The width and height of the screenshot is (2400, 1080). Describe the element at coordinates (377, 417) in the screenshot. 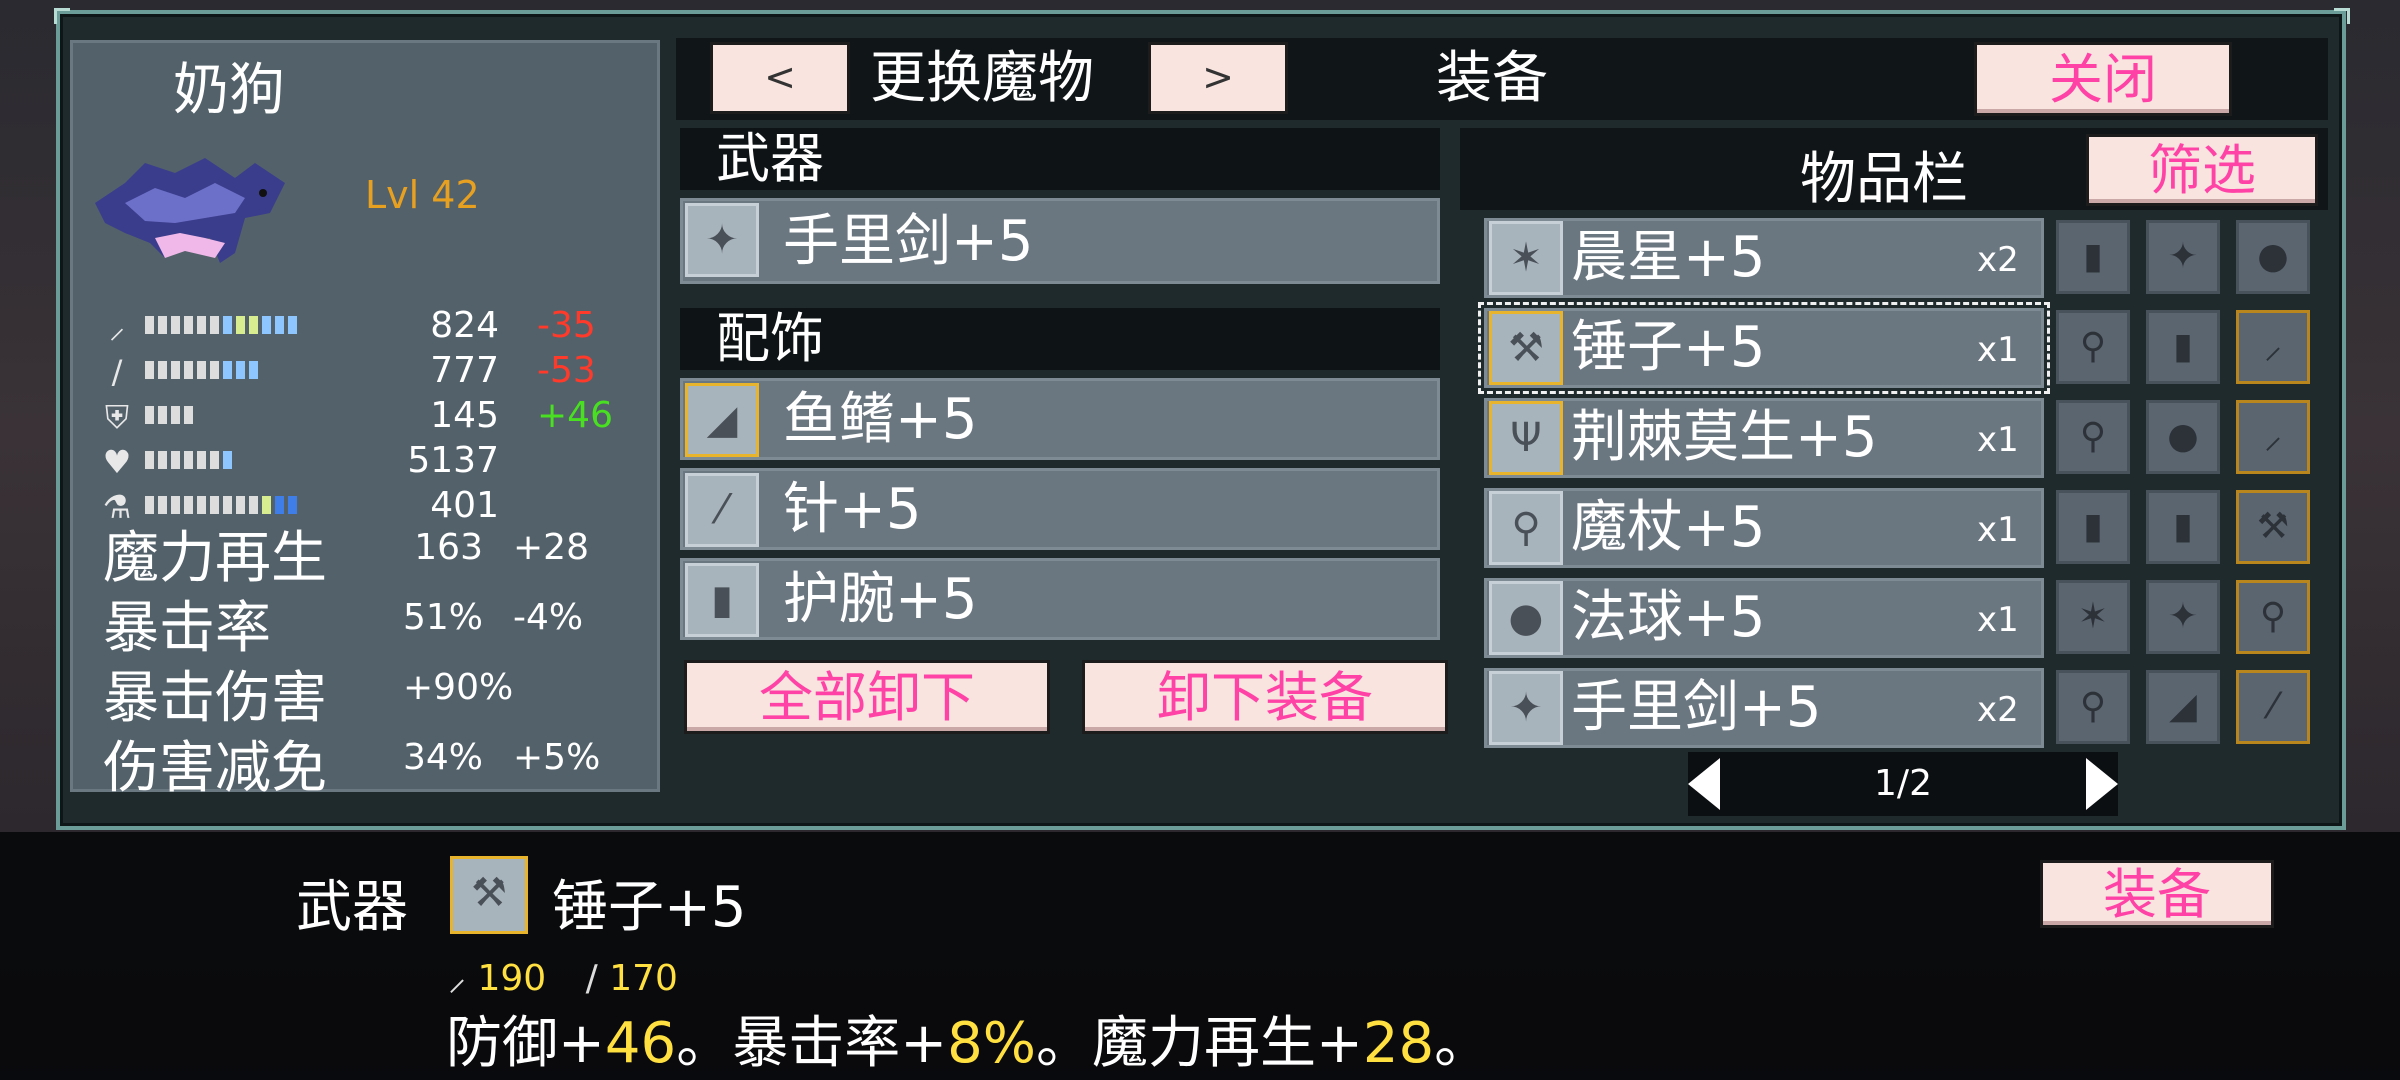

I see `stat-row: ⛨ 145 +46` at that location.